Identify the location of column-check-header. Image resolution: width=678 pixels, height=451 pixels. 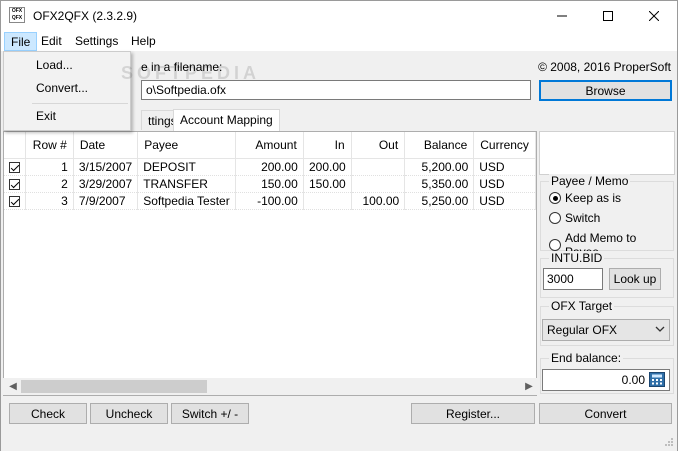
(15, 145).